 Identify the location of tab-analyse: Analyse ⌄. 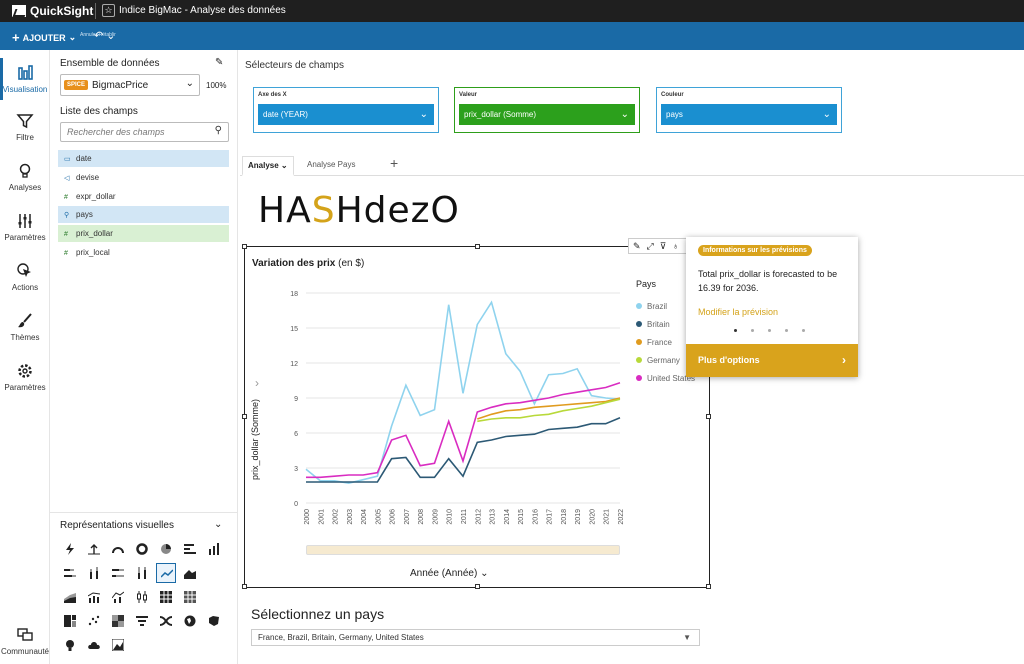
(268, 166).